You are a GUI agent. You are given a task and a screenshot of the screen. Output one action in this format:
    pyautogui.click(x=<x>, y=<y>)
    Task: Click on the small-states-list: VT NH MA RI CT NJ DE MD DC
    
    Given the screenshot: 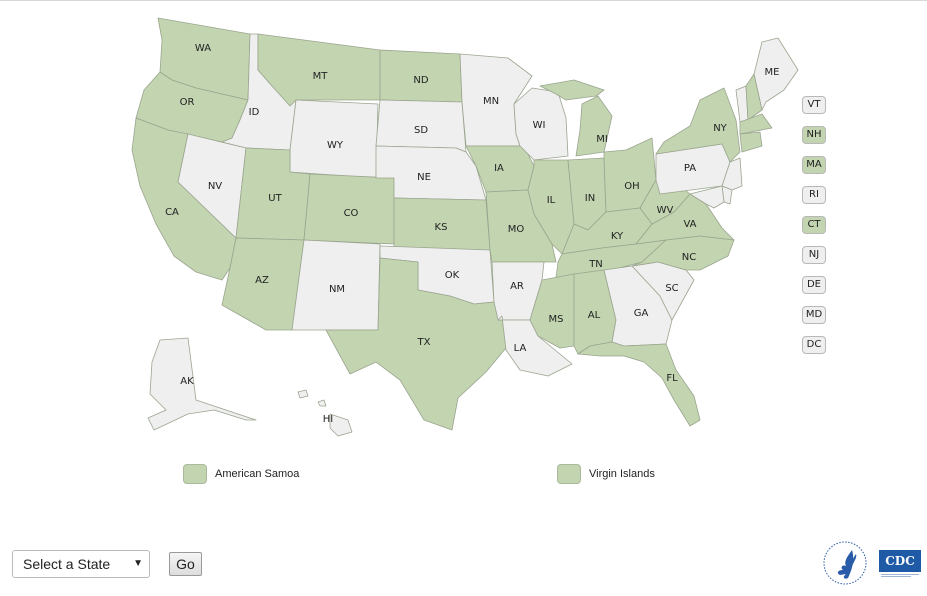 What is the action you would take?
    pyautogui.click(x=815, y=231)
    